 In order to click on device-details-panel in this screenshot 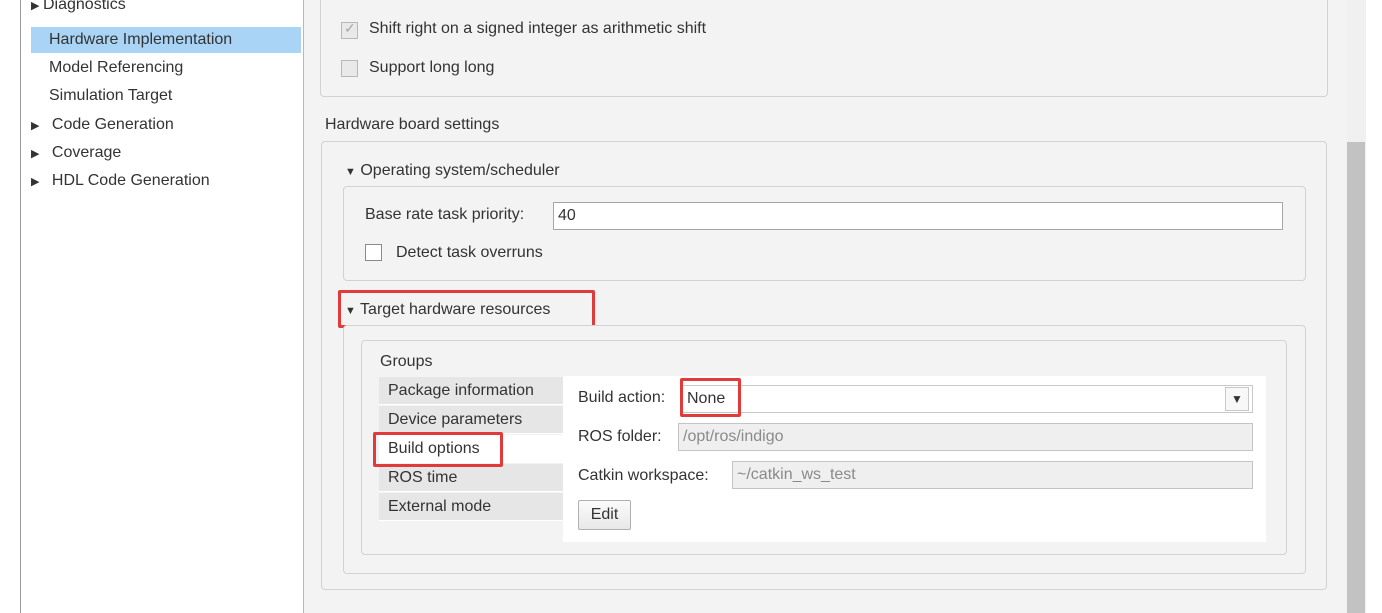, I will do `click(824, 48)`.